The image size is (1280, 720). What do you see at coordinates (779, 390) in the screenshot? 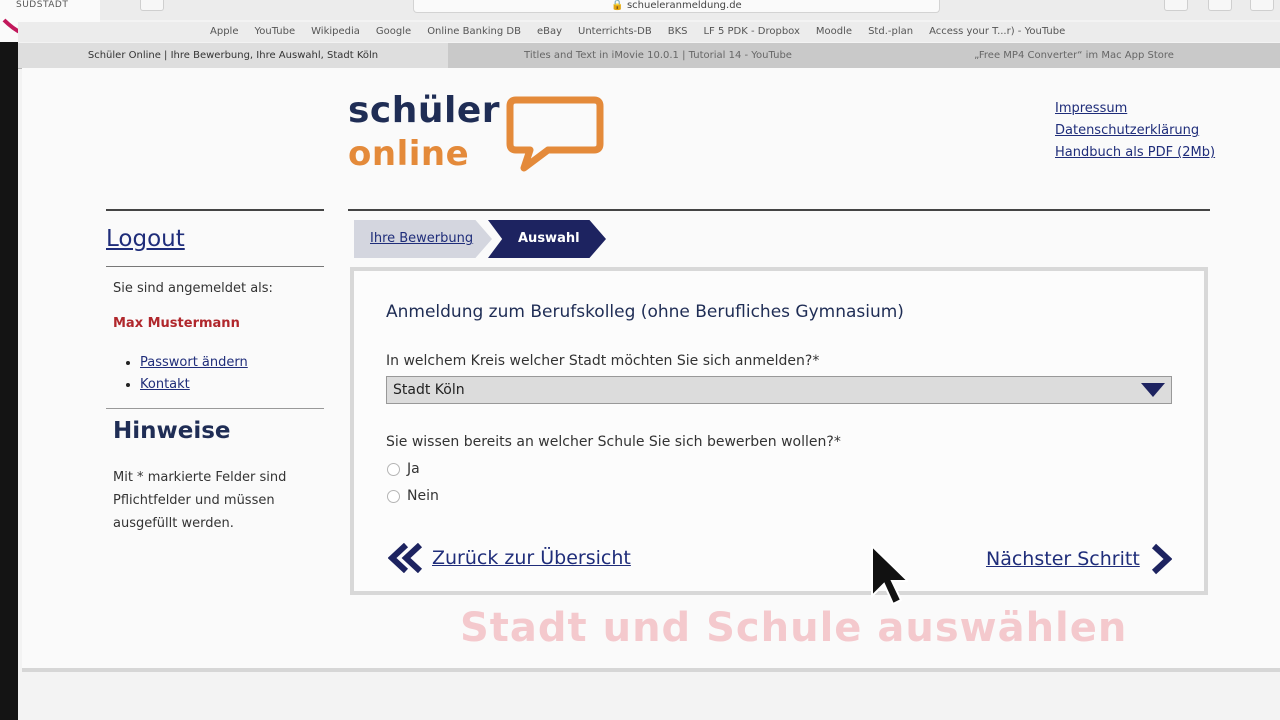
I see `city-select: Stadt Köln` at bounding box center [779, 390].